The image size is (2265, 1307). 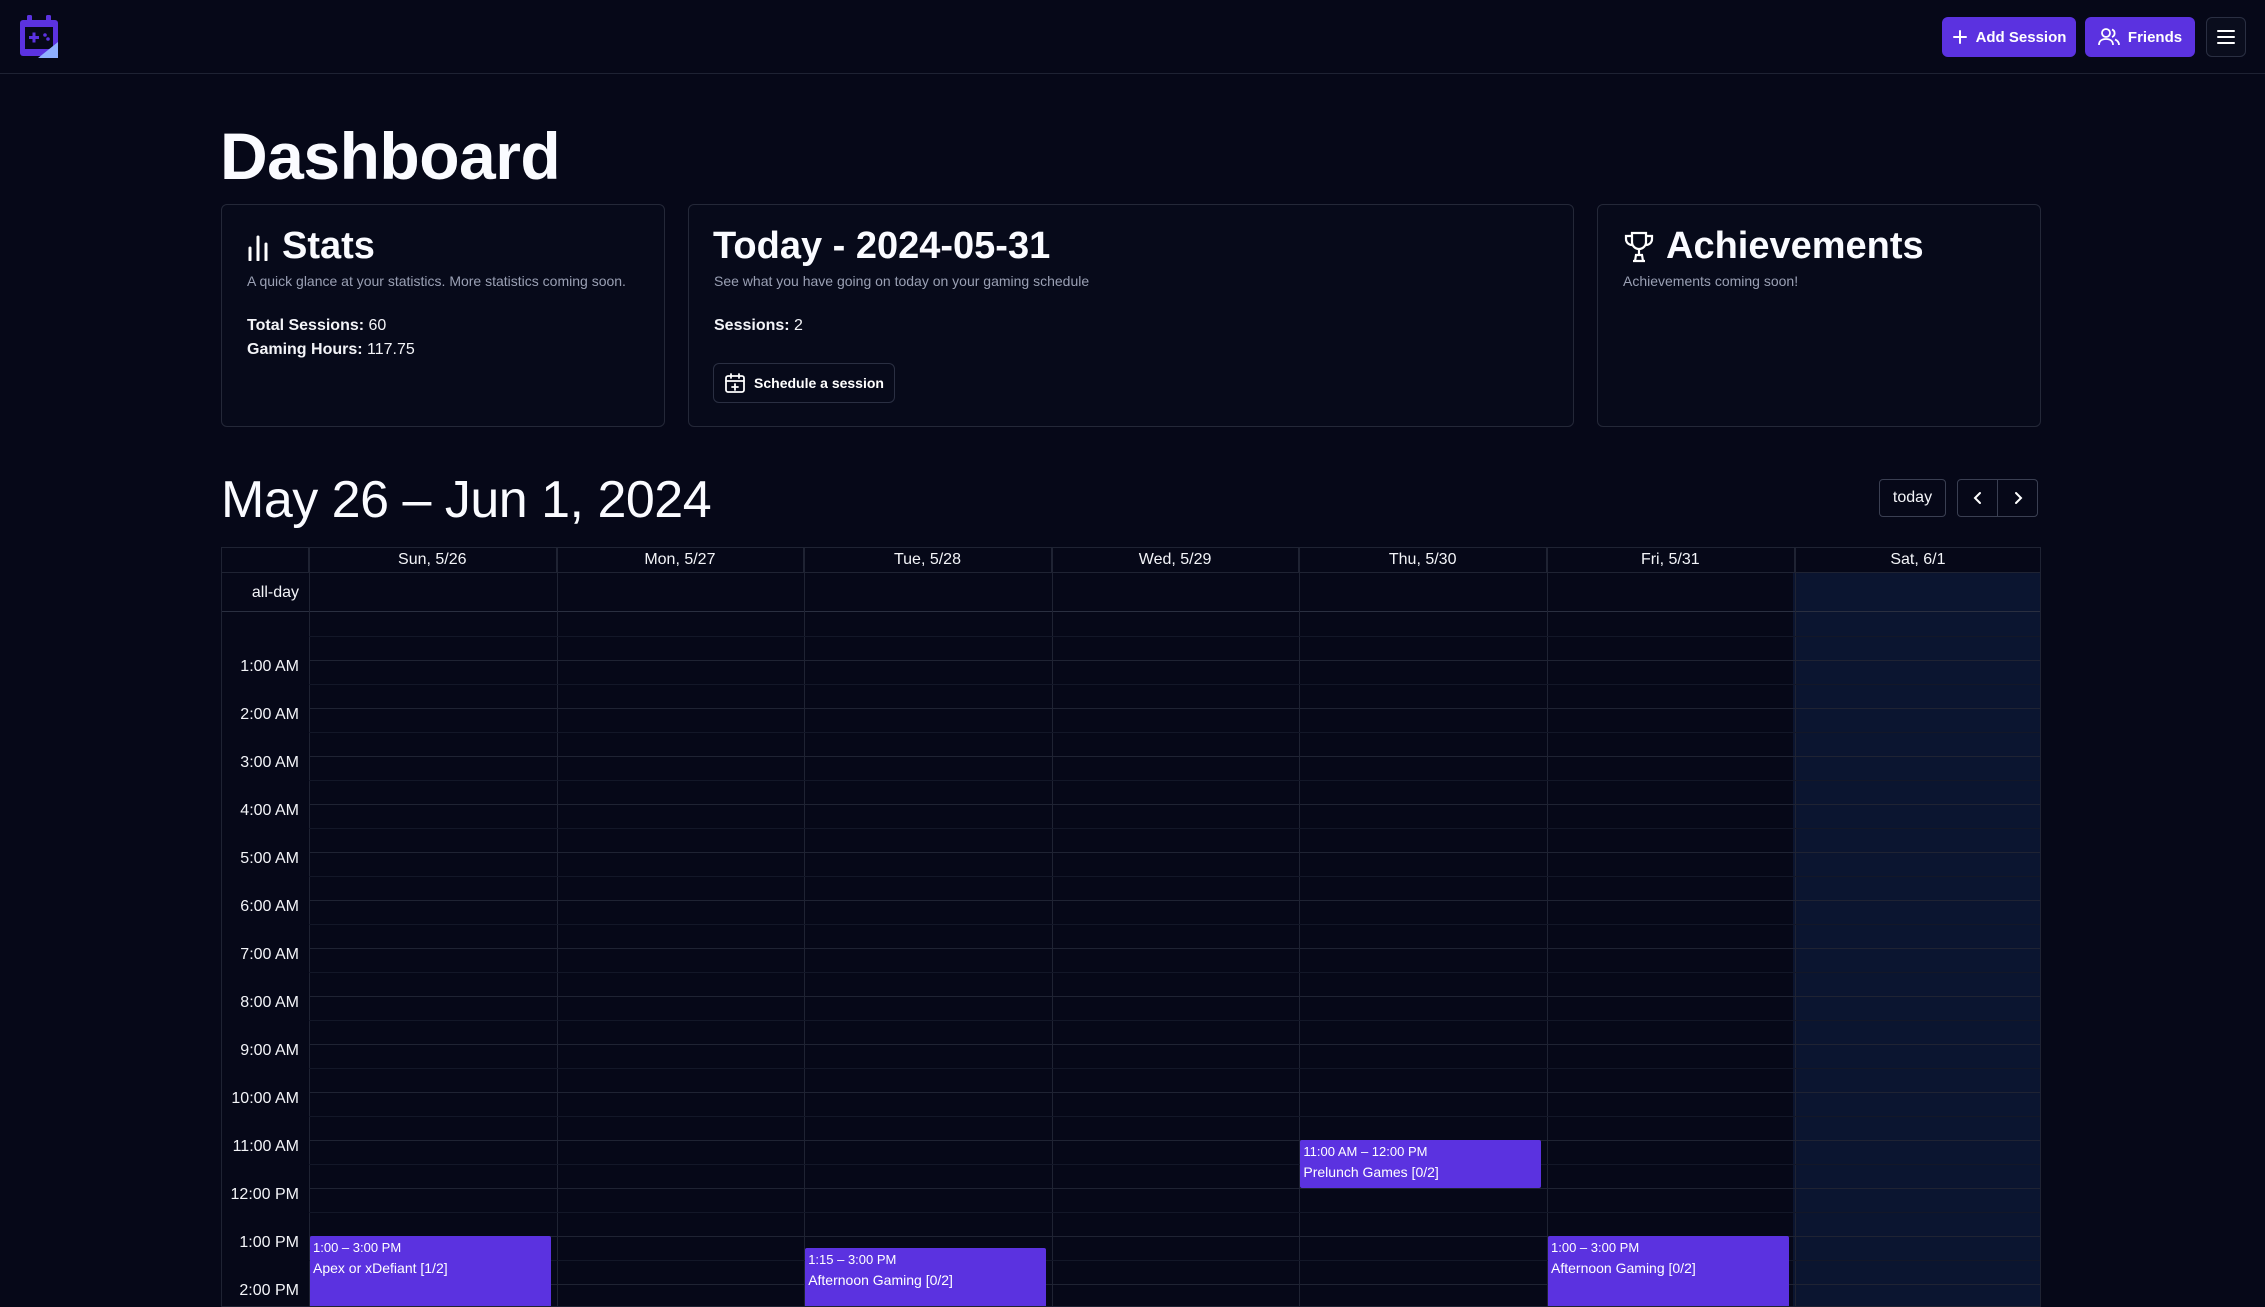 I want to click on achievements-card: Achievements Achievements coming soon!, so click(x=1819, y=315).